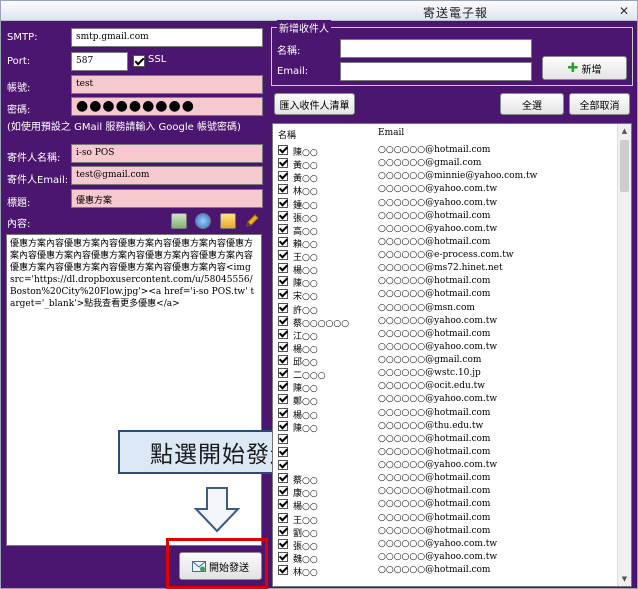 The width and height of the screenshot is (638, 589). I want to click on password-input: ●●●●●●●●●, so click(167, 106).